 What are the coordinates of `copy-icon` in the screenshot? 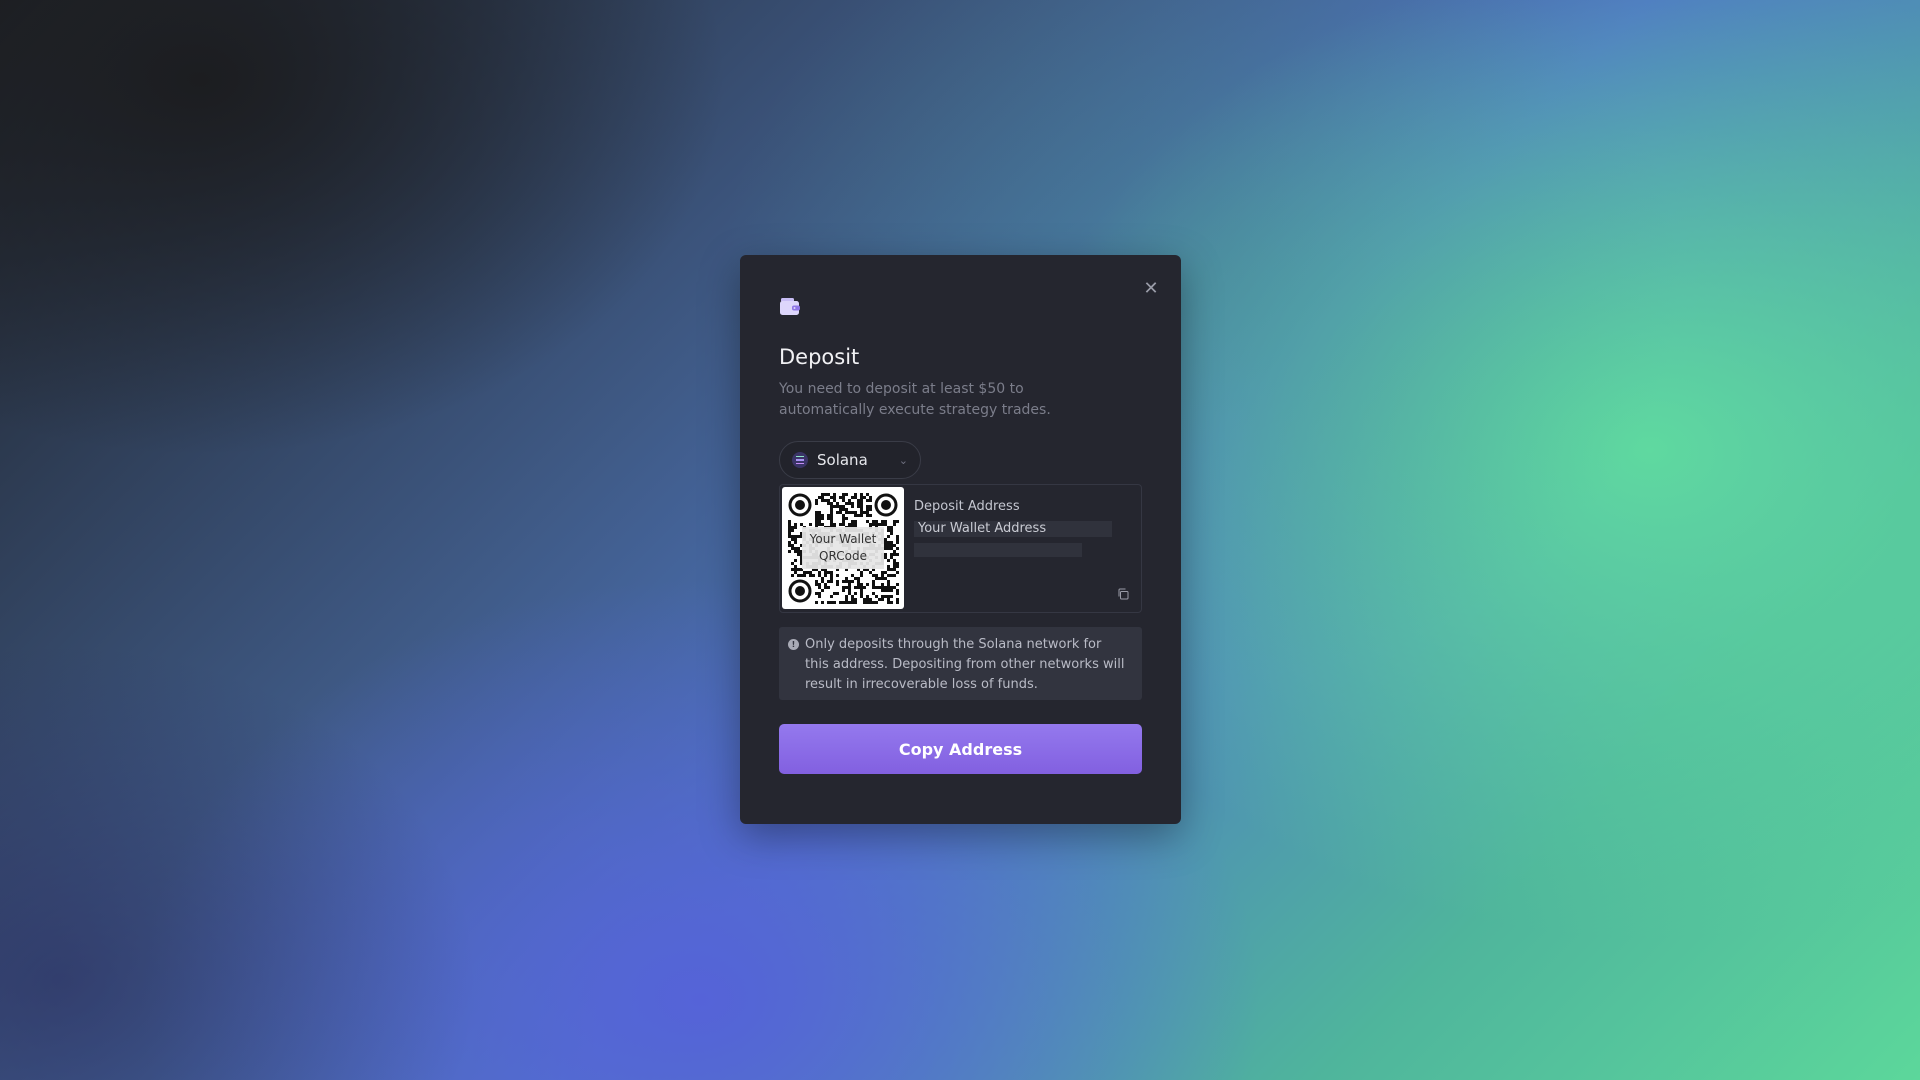 It's located at (1123, 594).